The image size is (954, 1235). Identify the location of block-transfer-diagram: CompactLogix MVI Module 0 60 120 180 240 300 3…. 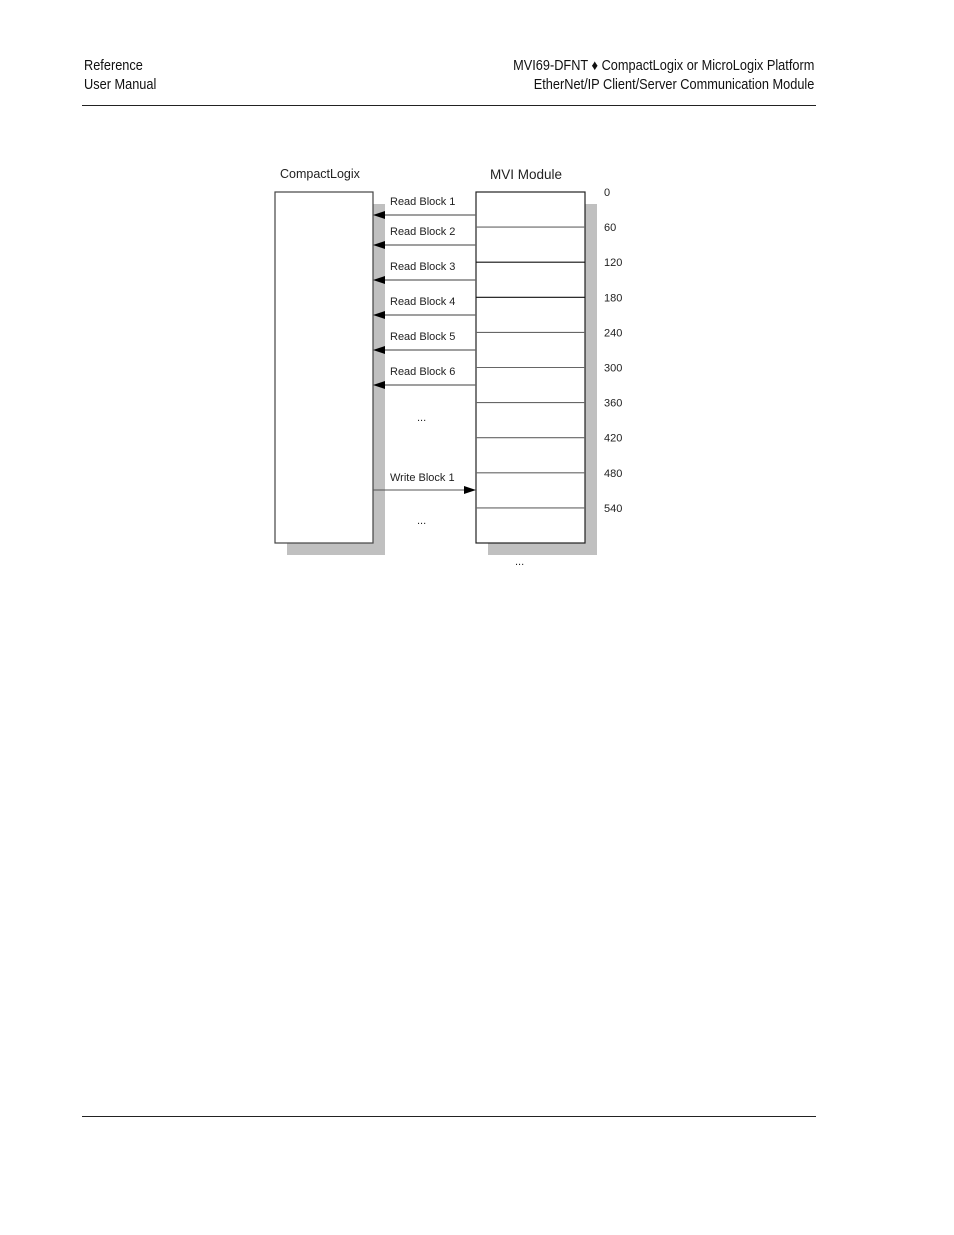
(448, 367).